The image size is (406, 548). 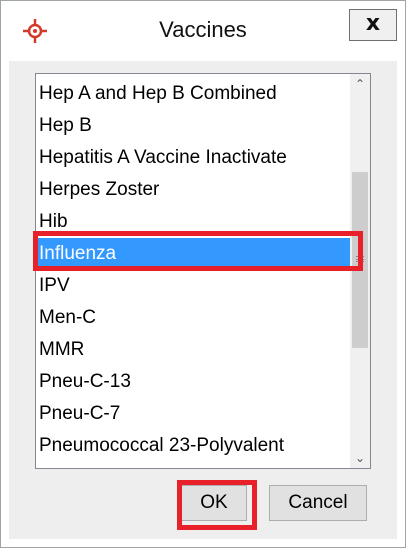 I want to click on list-item: Pneu-C-13, so click(x=193, y=382).